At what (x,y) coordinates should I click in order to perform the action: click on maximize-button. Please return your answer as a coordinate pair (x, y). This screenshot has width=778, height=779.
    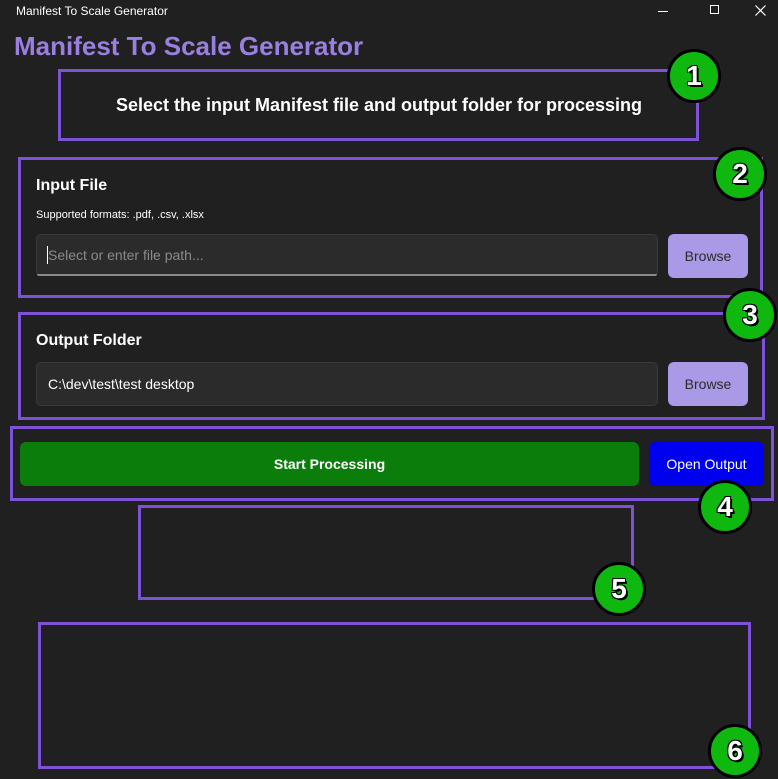
    Looking at the image, I should click on (715, 11).